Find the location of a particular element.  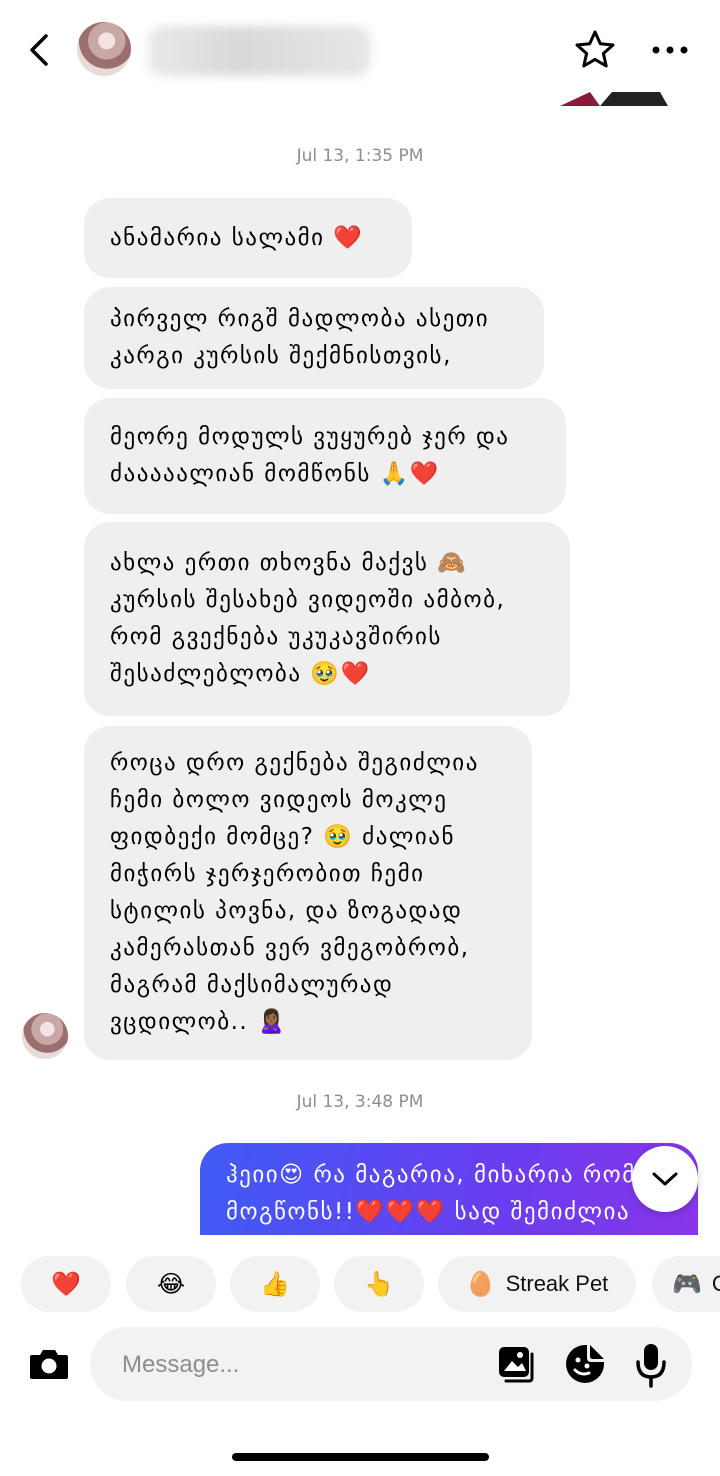

sticker-icon is located at coordinates (585, 1364).